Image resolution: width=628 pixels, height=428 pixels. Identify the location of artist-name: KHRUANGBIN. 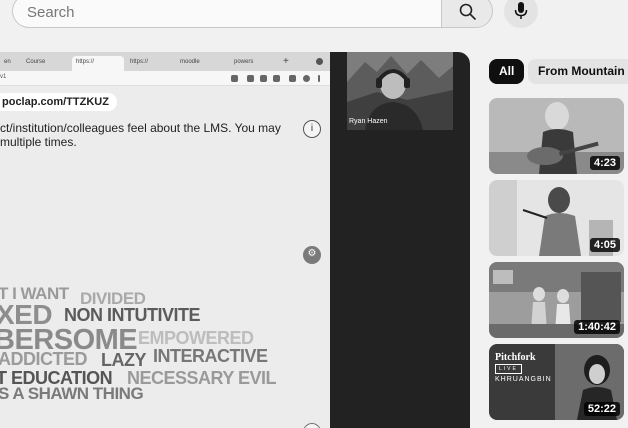
(523, 379).